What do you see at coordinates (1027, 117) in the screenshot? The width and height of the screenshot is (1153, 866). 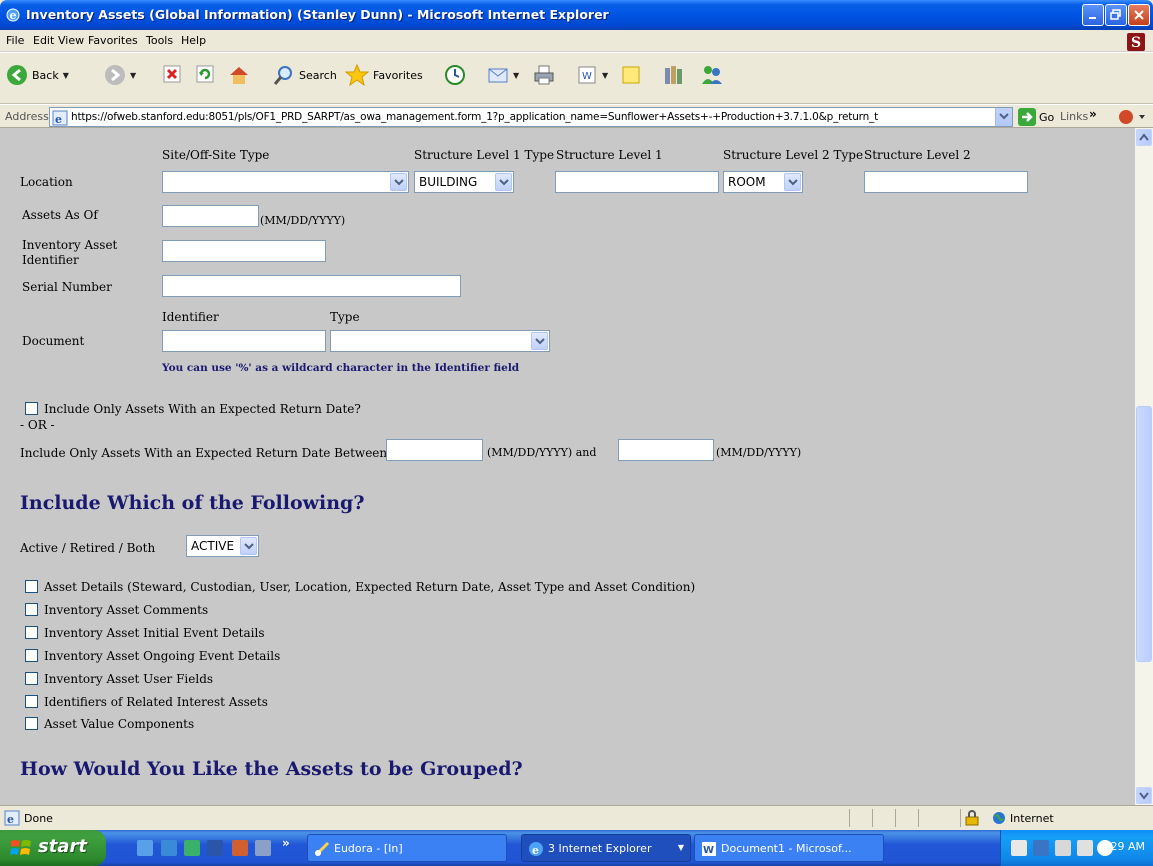 I see `go-arrow-icon` at bounding box center [1027, 117].